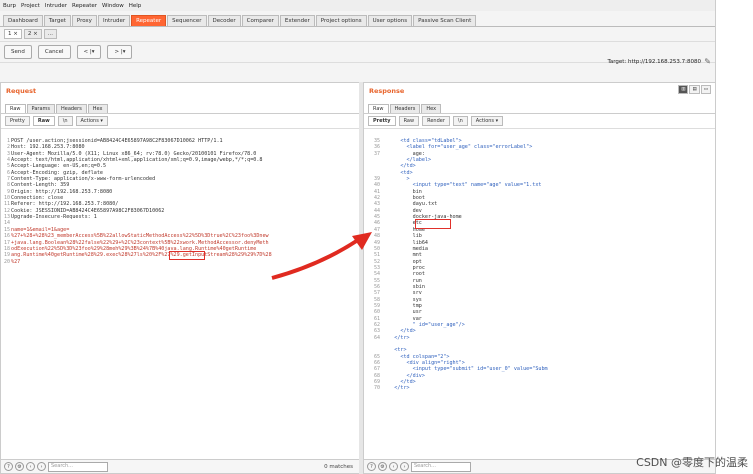 Image resolution: width=753 pixels, height=474 pixels. I want to click on request-line-gutter: 1 2 3 4 5 6 7 8 9 10 11 12 13 14 15 16 17 18 19 20, so click(5, 201).